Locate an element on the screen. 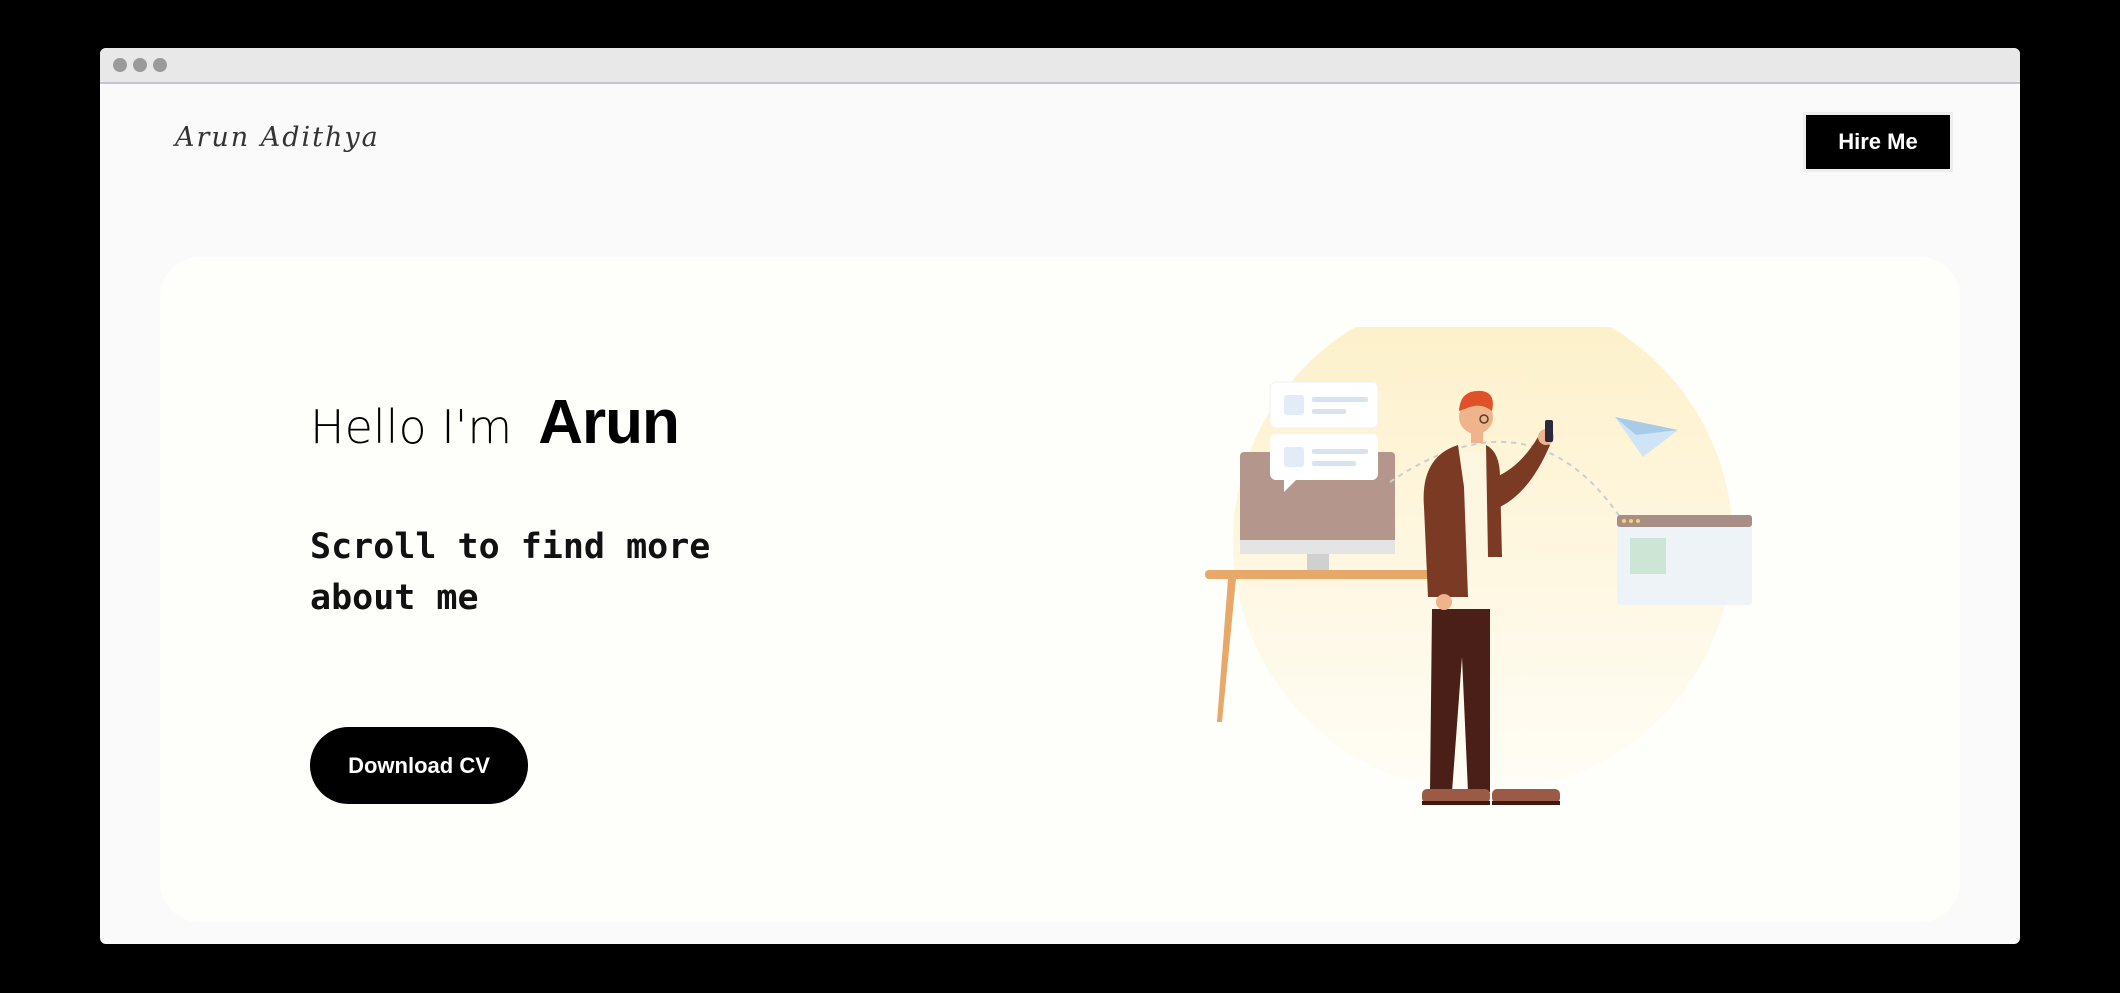  window-titlebar is located at coordinates (1060, 66).